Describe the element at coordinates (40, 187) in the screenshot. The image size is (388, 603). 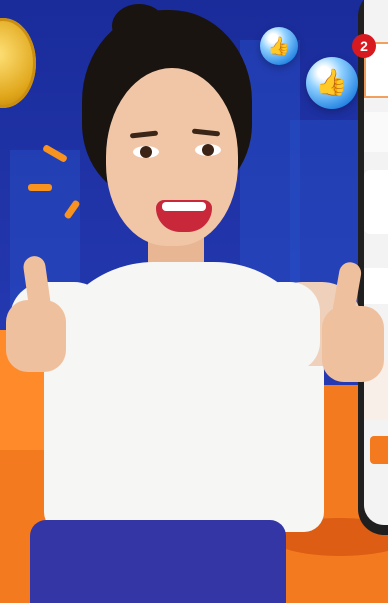
I see `sparkle-icon` at that location.